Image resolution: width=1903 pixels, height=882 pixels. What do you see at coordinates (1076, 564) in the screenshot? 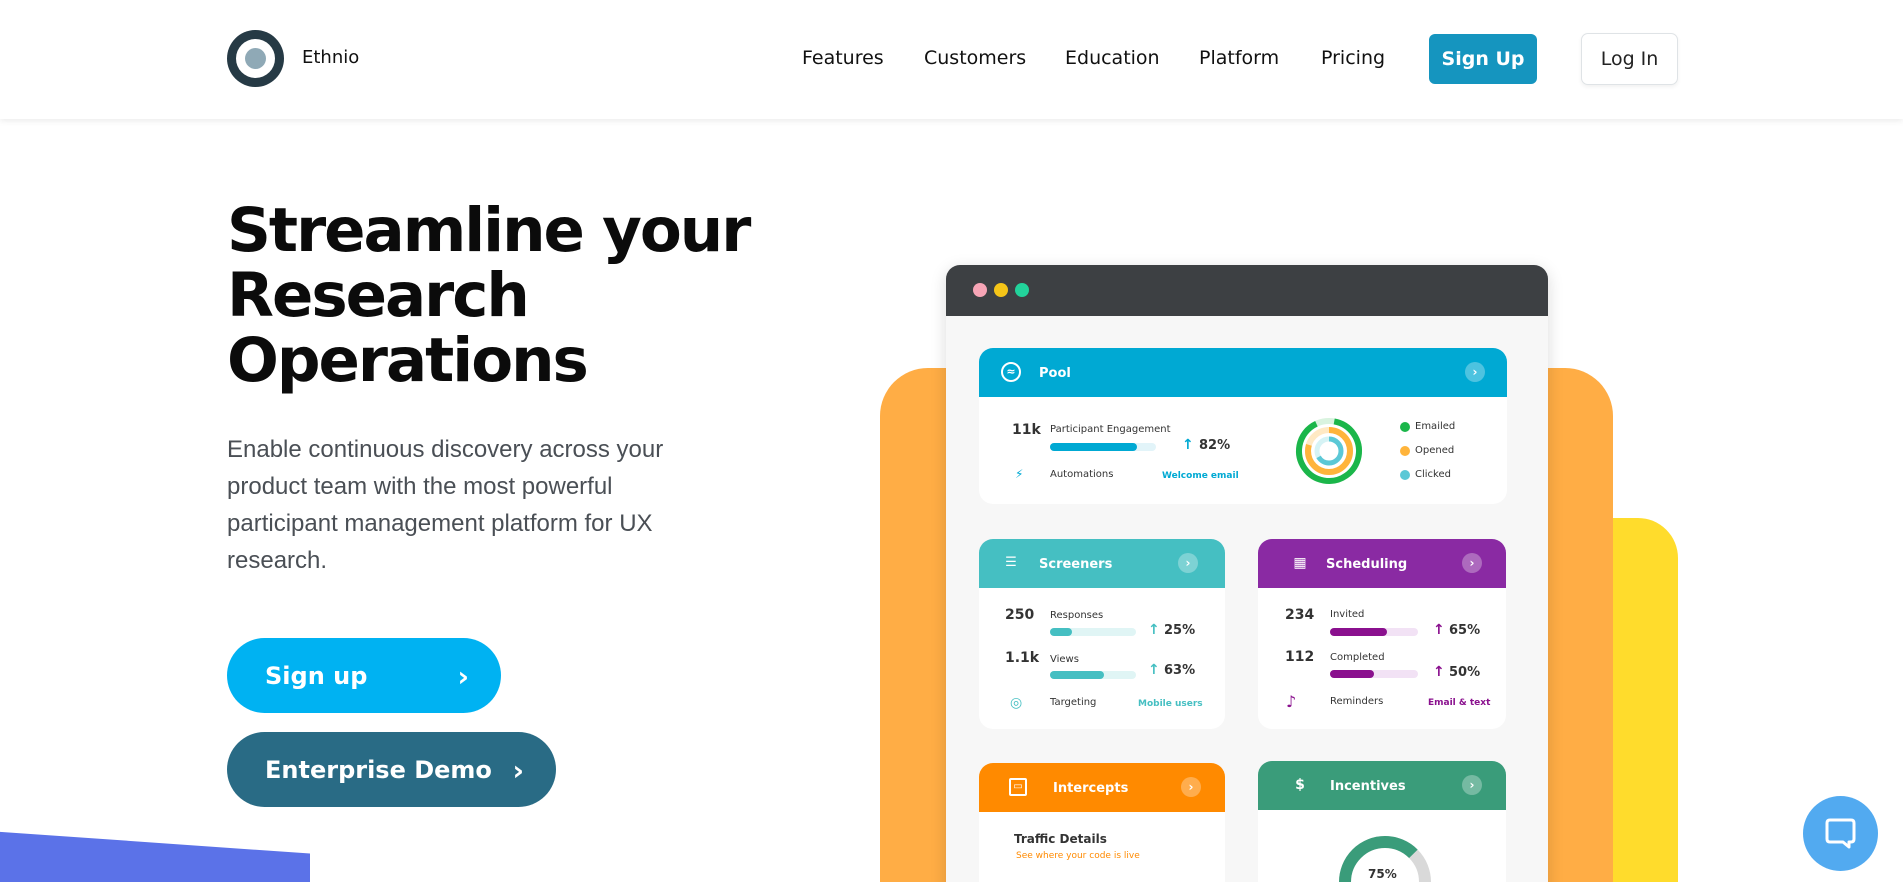
I see `screeners-title: Screeners` at bounding box center [1076, 564].